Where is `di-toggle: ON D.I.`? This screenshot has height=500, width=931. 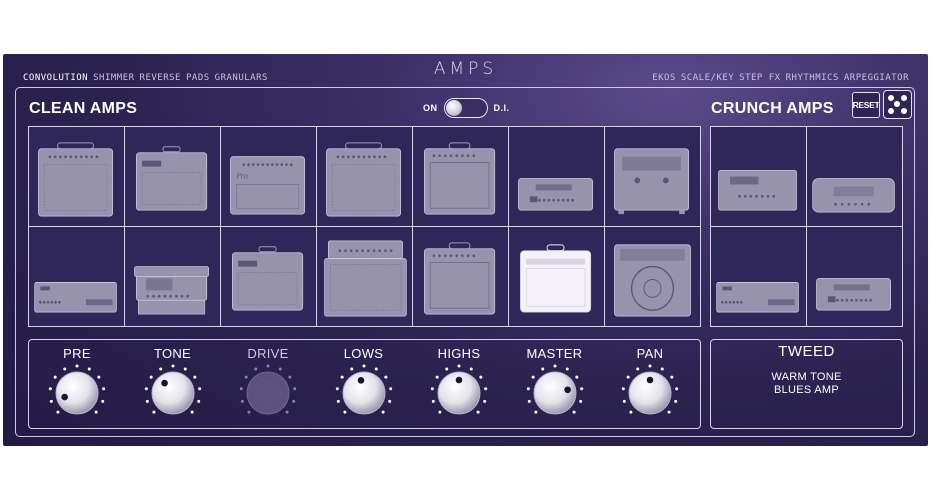 di-toggle: ON D.I. is located at coordinates (466, 108).